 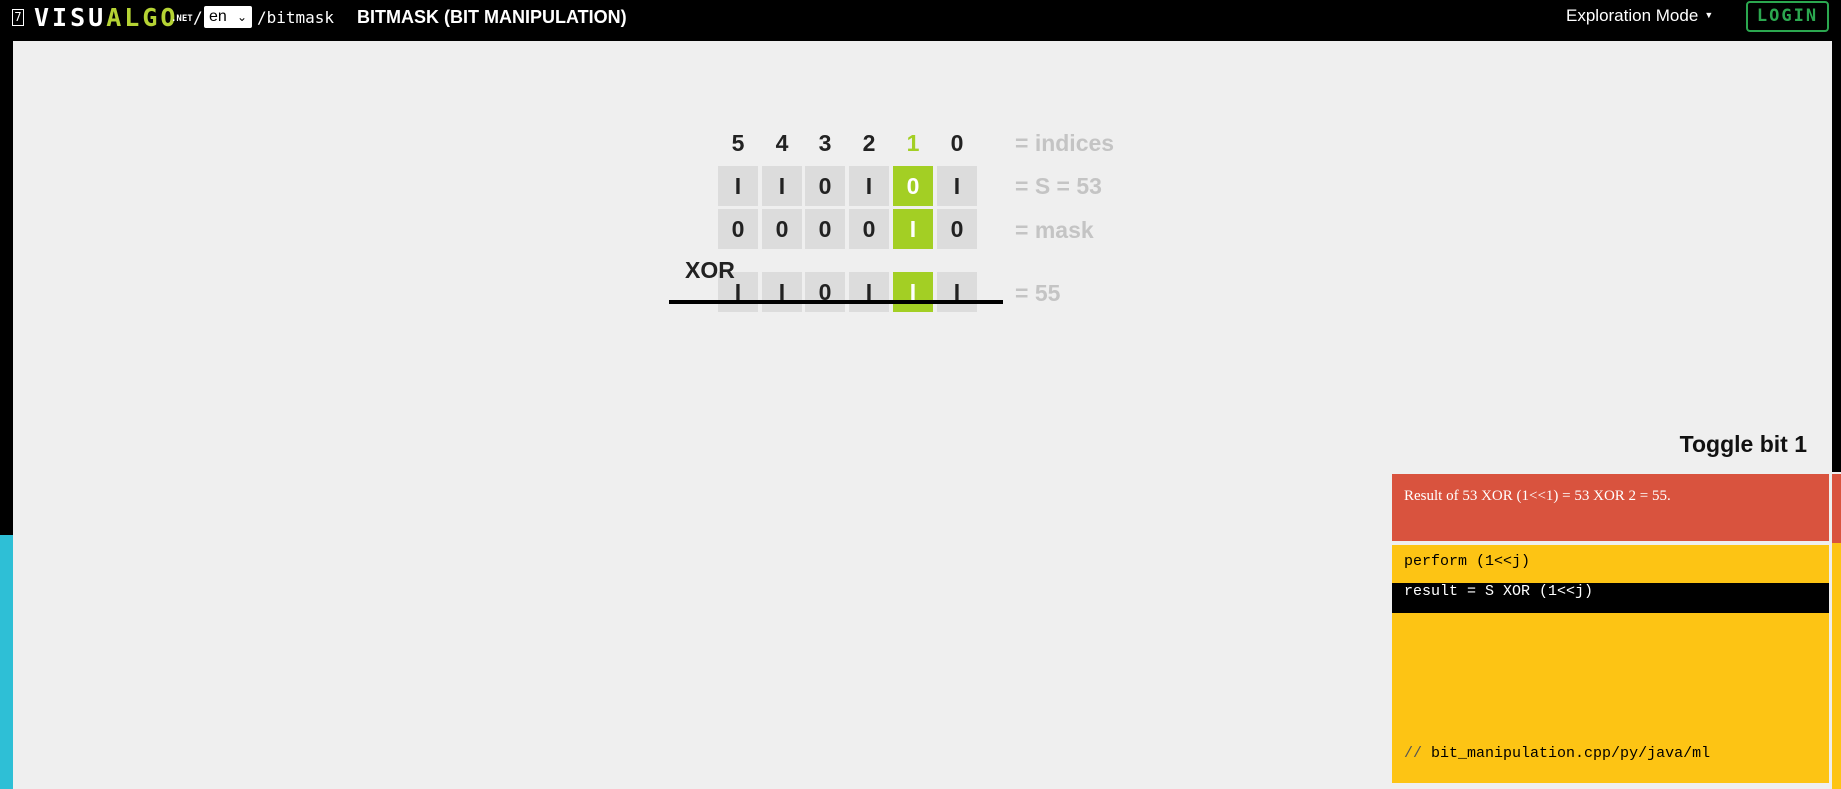 I want to click on result-bit-4: I, so click(x=782, y=292).